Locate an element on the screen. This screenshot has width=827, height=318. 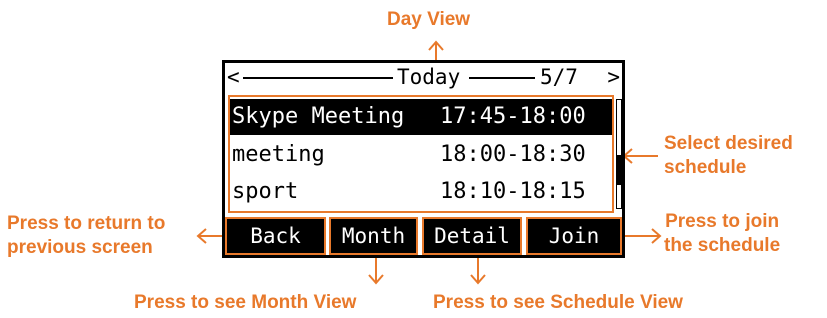
back-softkey: Back is located at coordinates (275, 236).